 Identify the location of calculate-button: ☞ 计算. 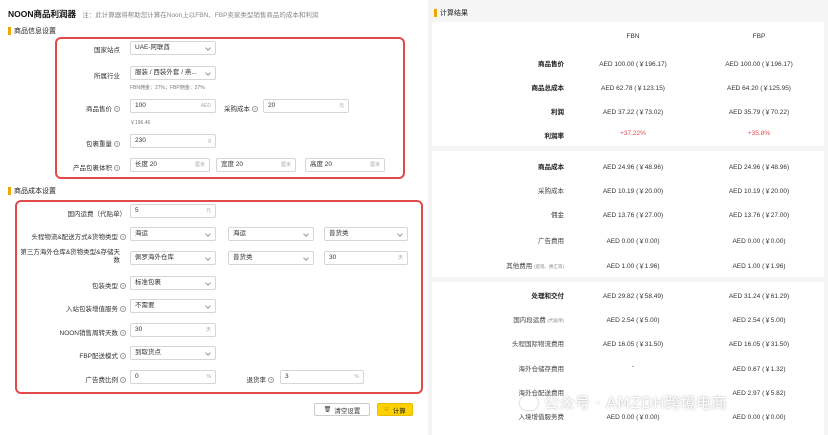
(395, 409).